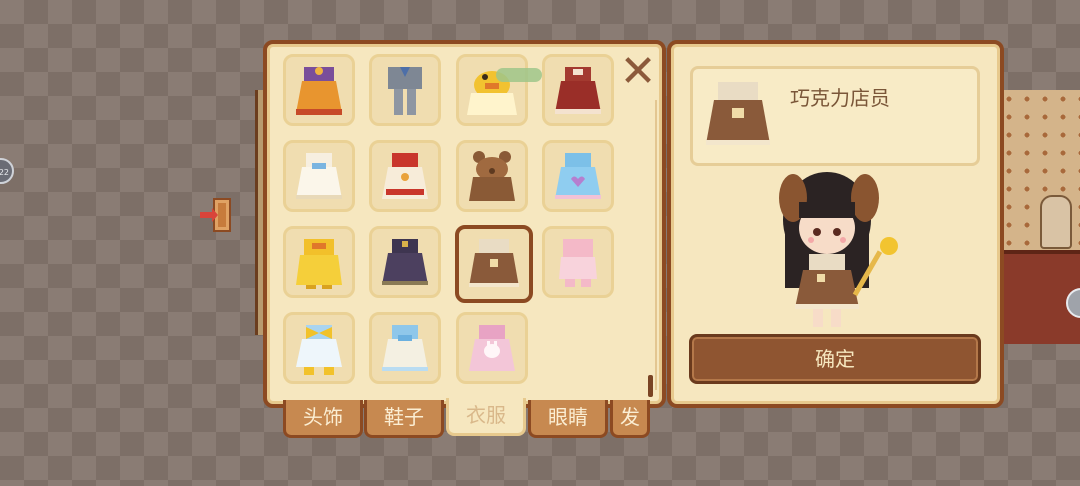 This screenshot has height=486, width=1080. I want to click on white-dress-icon, so click(319, 176).